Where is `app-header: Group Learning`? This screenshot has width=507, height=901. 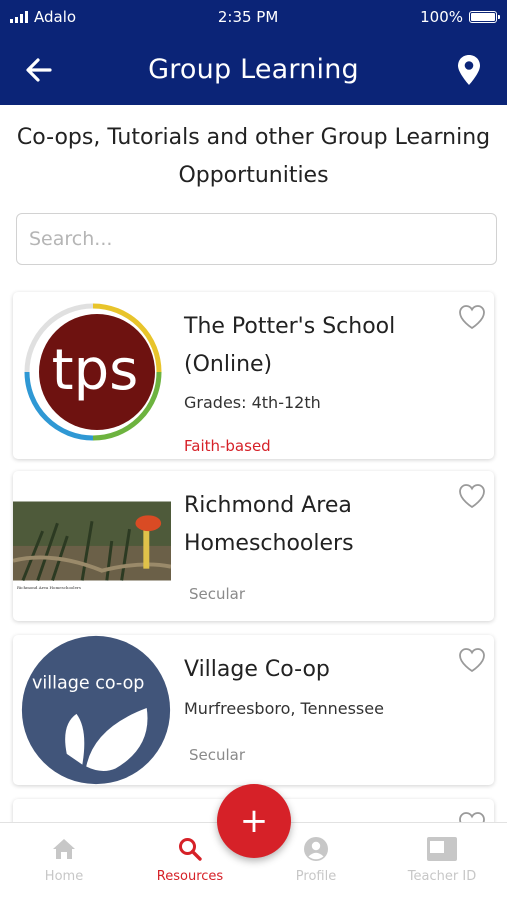
app-header: Group Learning is located at coordinates (253, 69).